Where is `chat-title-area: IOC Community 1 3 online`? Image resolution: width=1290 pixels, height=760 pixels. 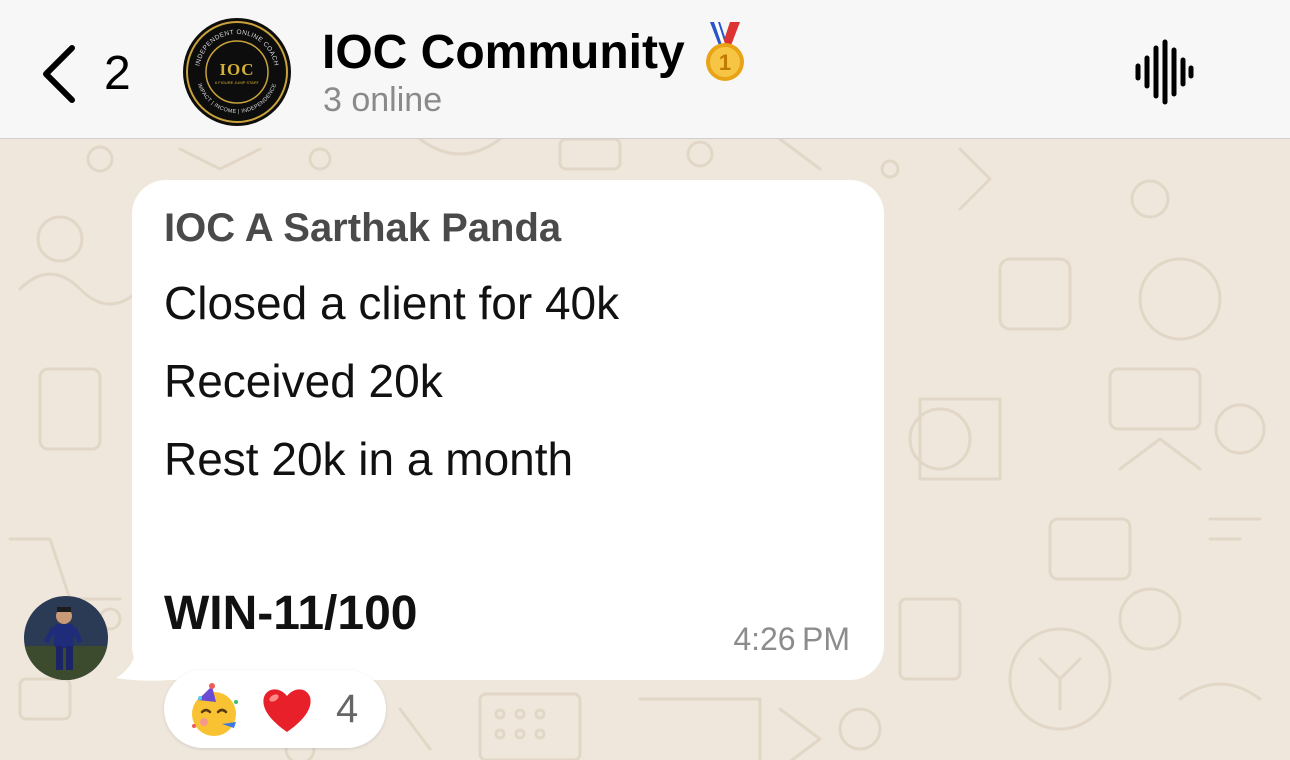
chat-title-area: IOC Community 1 3 online is located at coordinates (602, 72).